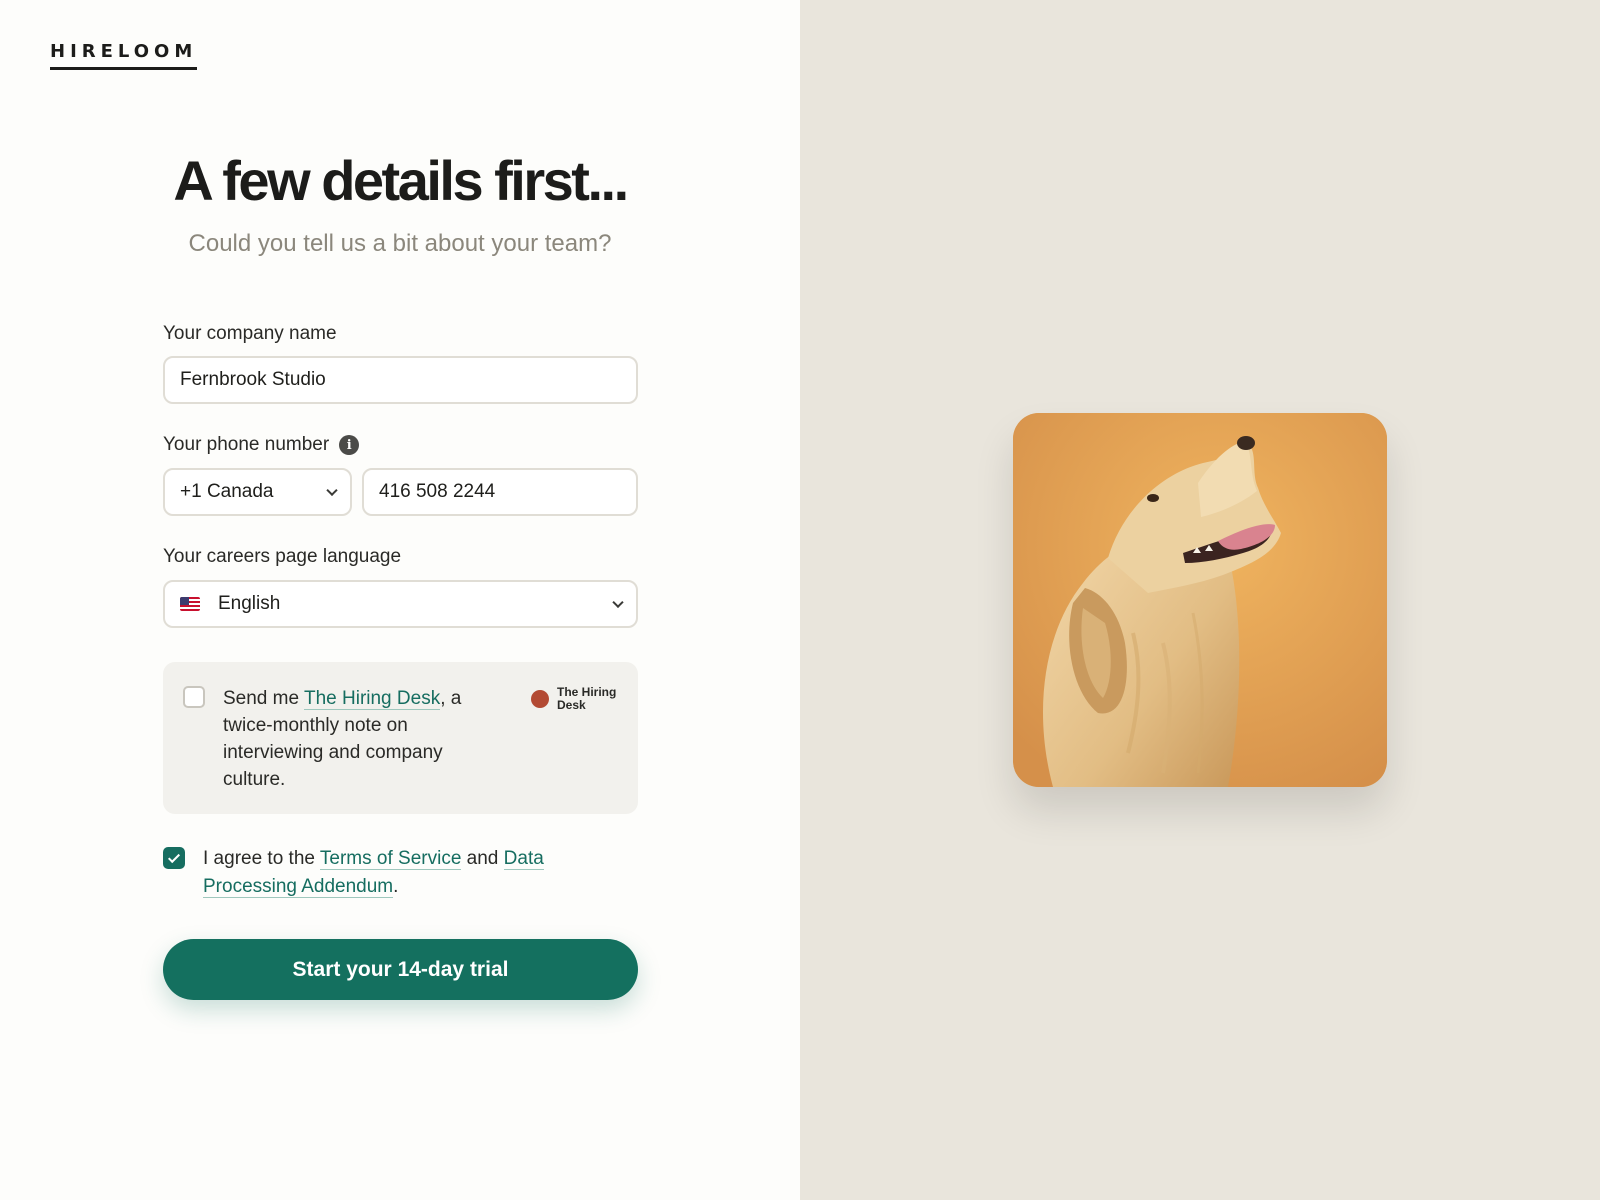  Describe the element at coordinates (400, 604) in the screenshot. I see `language-select: English` at that location.